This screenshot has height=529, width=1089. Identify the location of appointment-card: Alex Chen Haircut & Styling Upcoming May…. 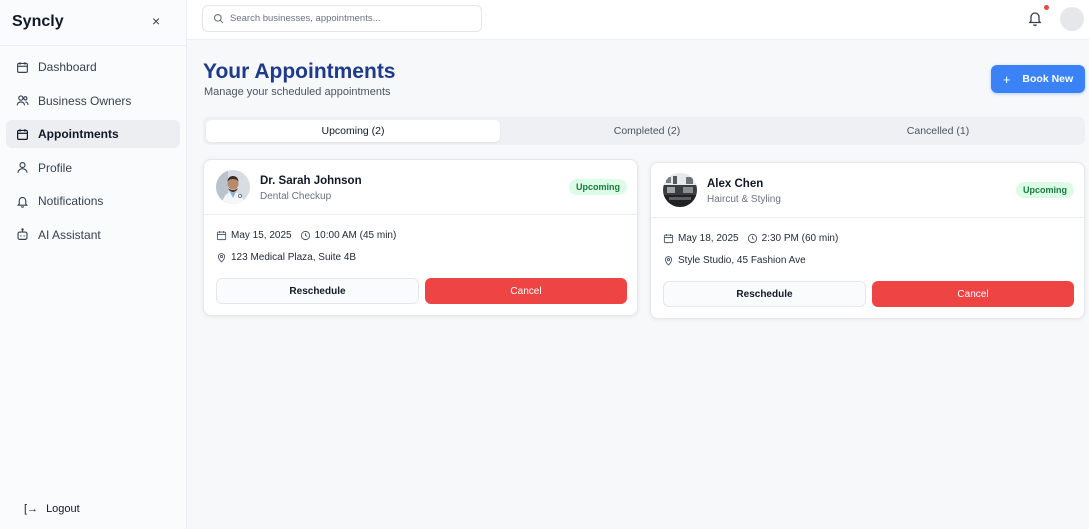
(867, 240).